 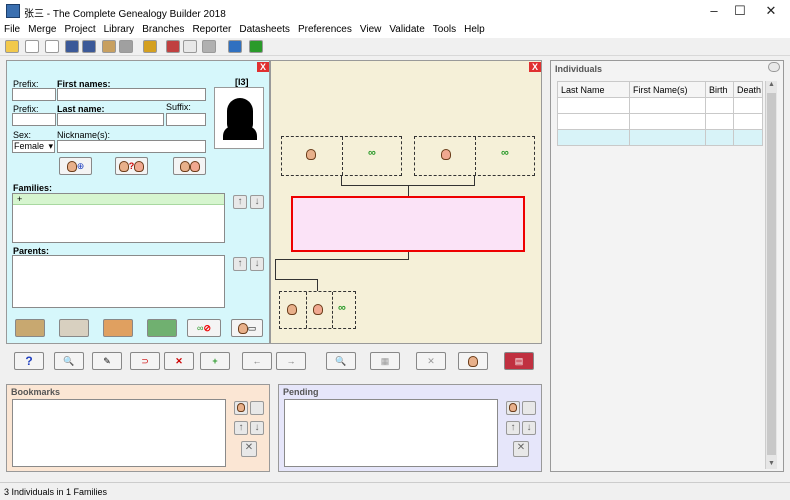 I want to click on menu-help: Help, so click(x=474, y=30).